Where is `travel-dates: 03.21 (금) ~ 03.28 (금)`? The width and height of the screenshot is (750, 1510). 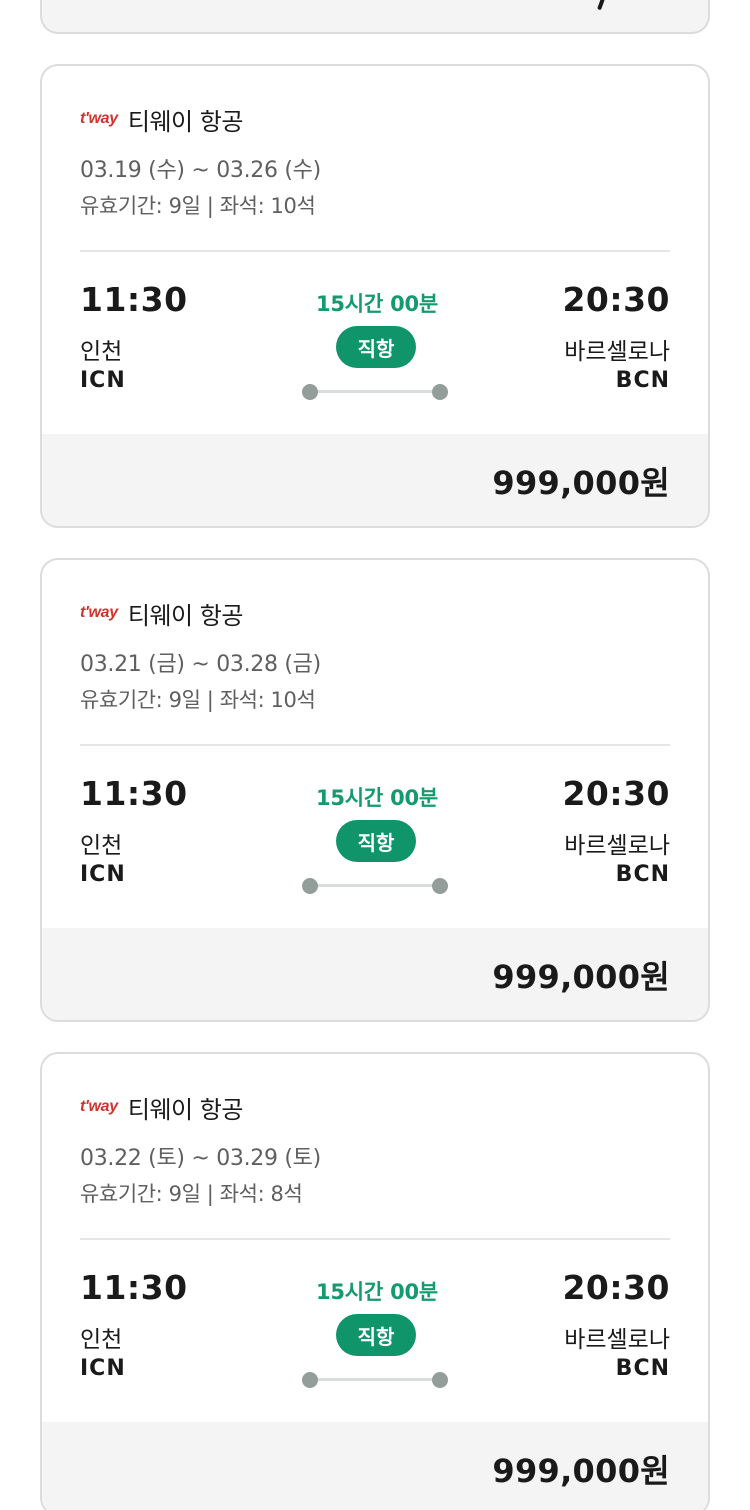
travel-dates: 03.21 (금) ~ 03.28 (금) is located at coordinates (200, 664).